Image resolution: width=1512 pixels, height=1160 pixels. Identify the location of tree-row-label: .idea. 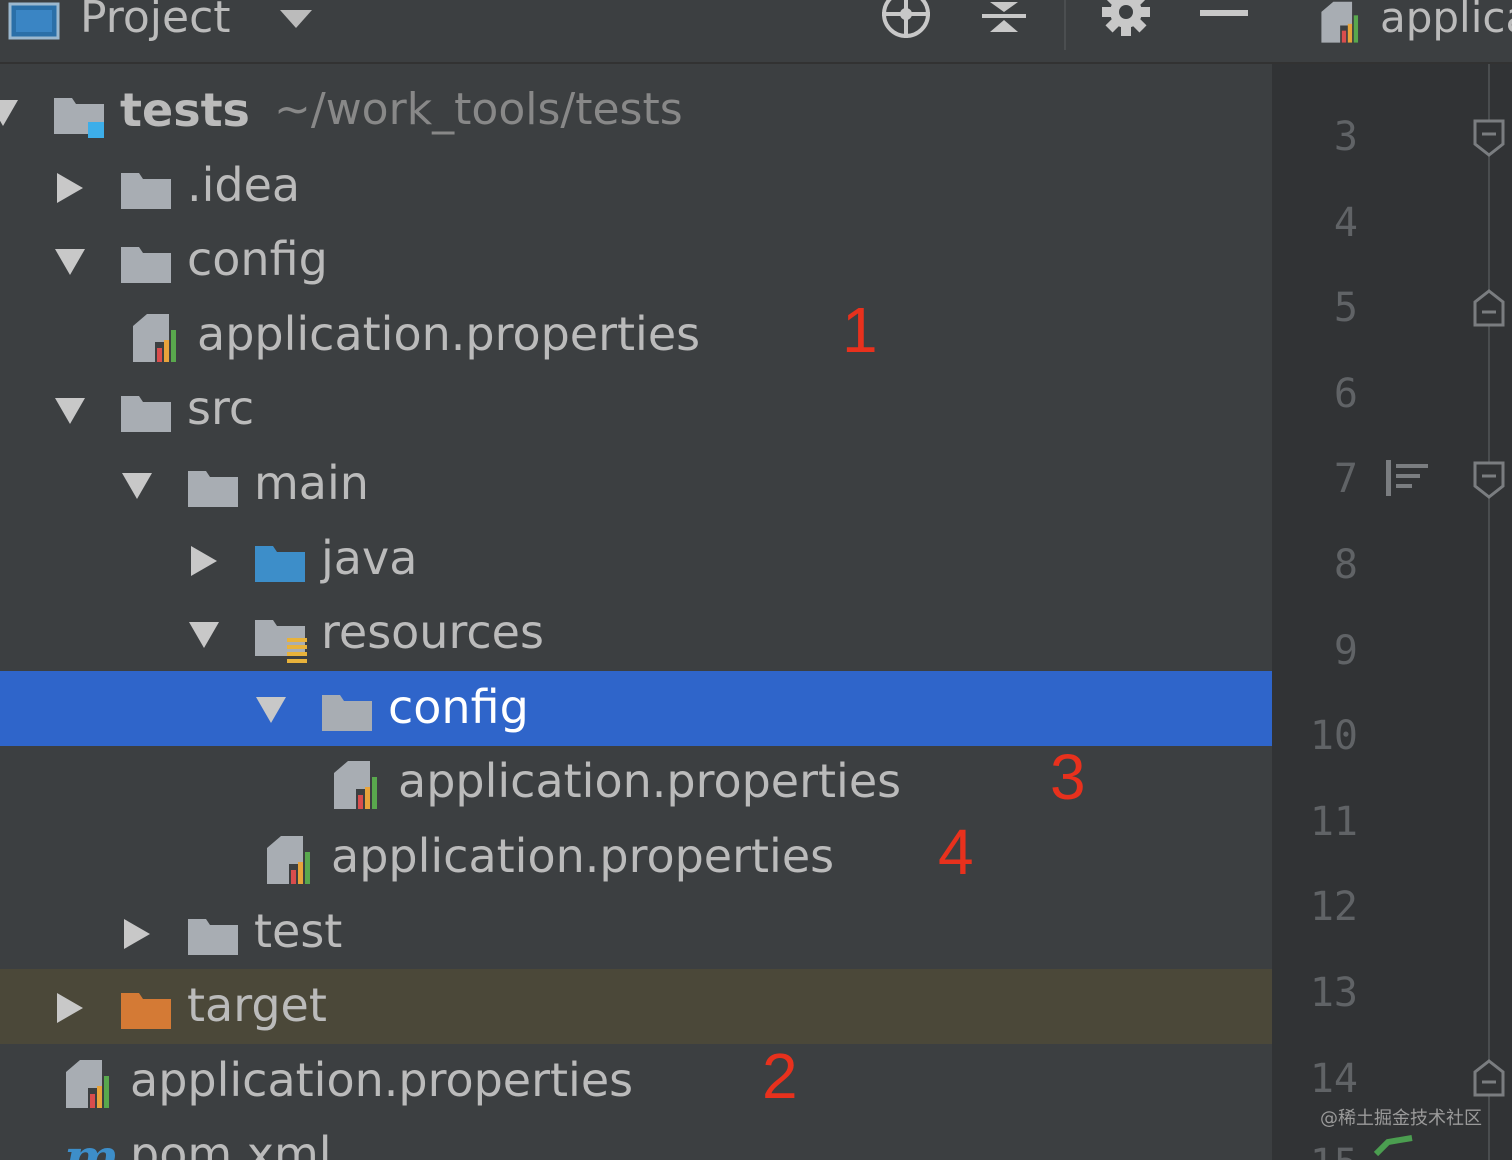
(244, 184).